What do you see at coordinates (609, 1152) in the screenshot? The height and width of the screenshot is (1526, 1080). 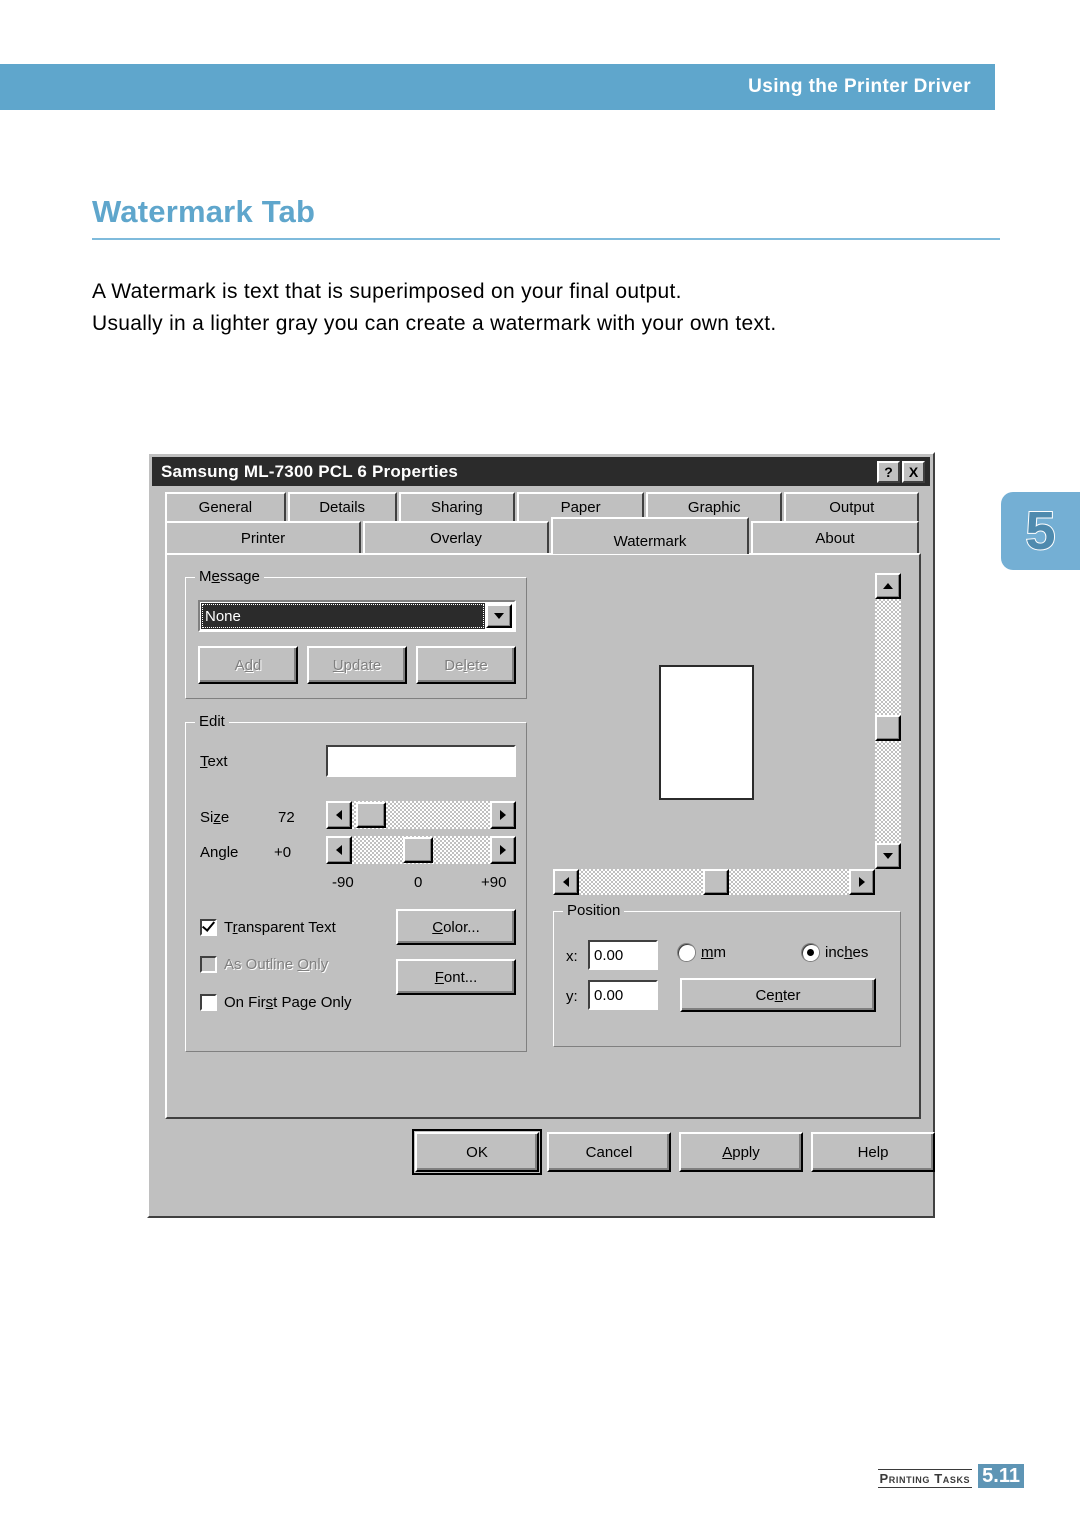 I see `cancel-button: Cancel` at bounding box center [609, 1152].